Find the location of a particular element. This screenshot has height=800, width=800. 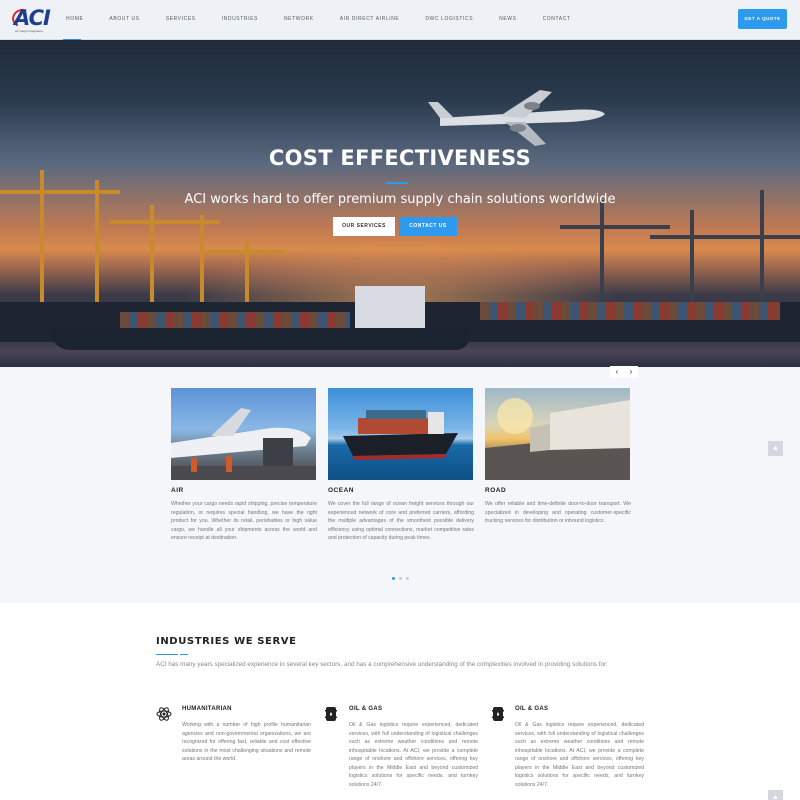

industry-title-humanitarian: HUMANITARIAN is located at coordinates (207, 709).